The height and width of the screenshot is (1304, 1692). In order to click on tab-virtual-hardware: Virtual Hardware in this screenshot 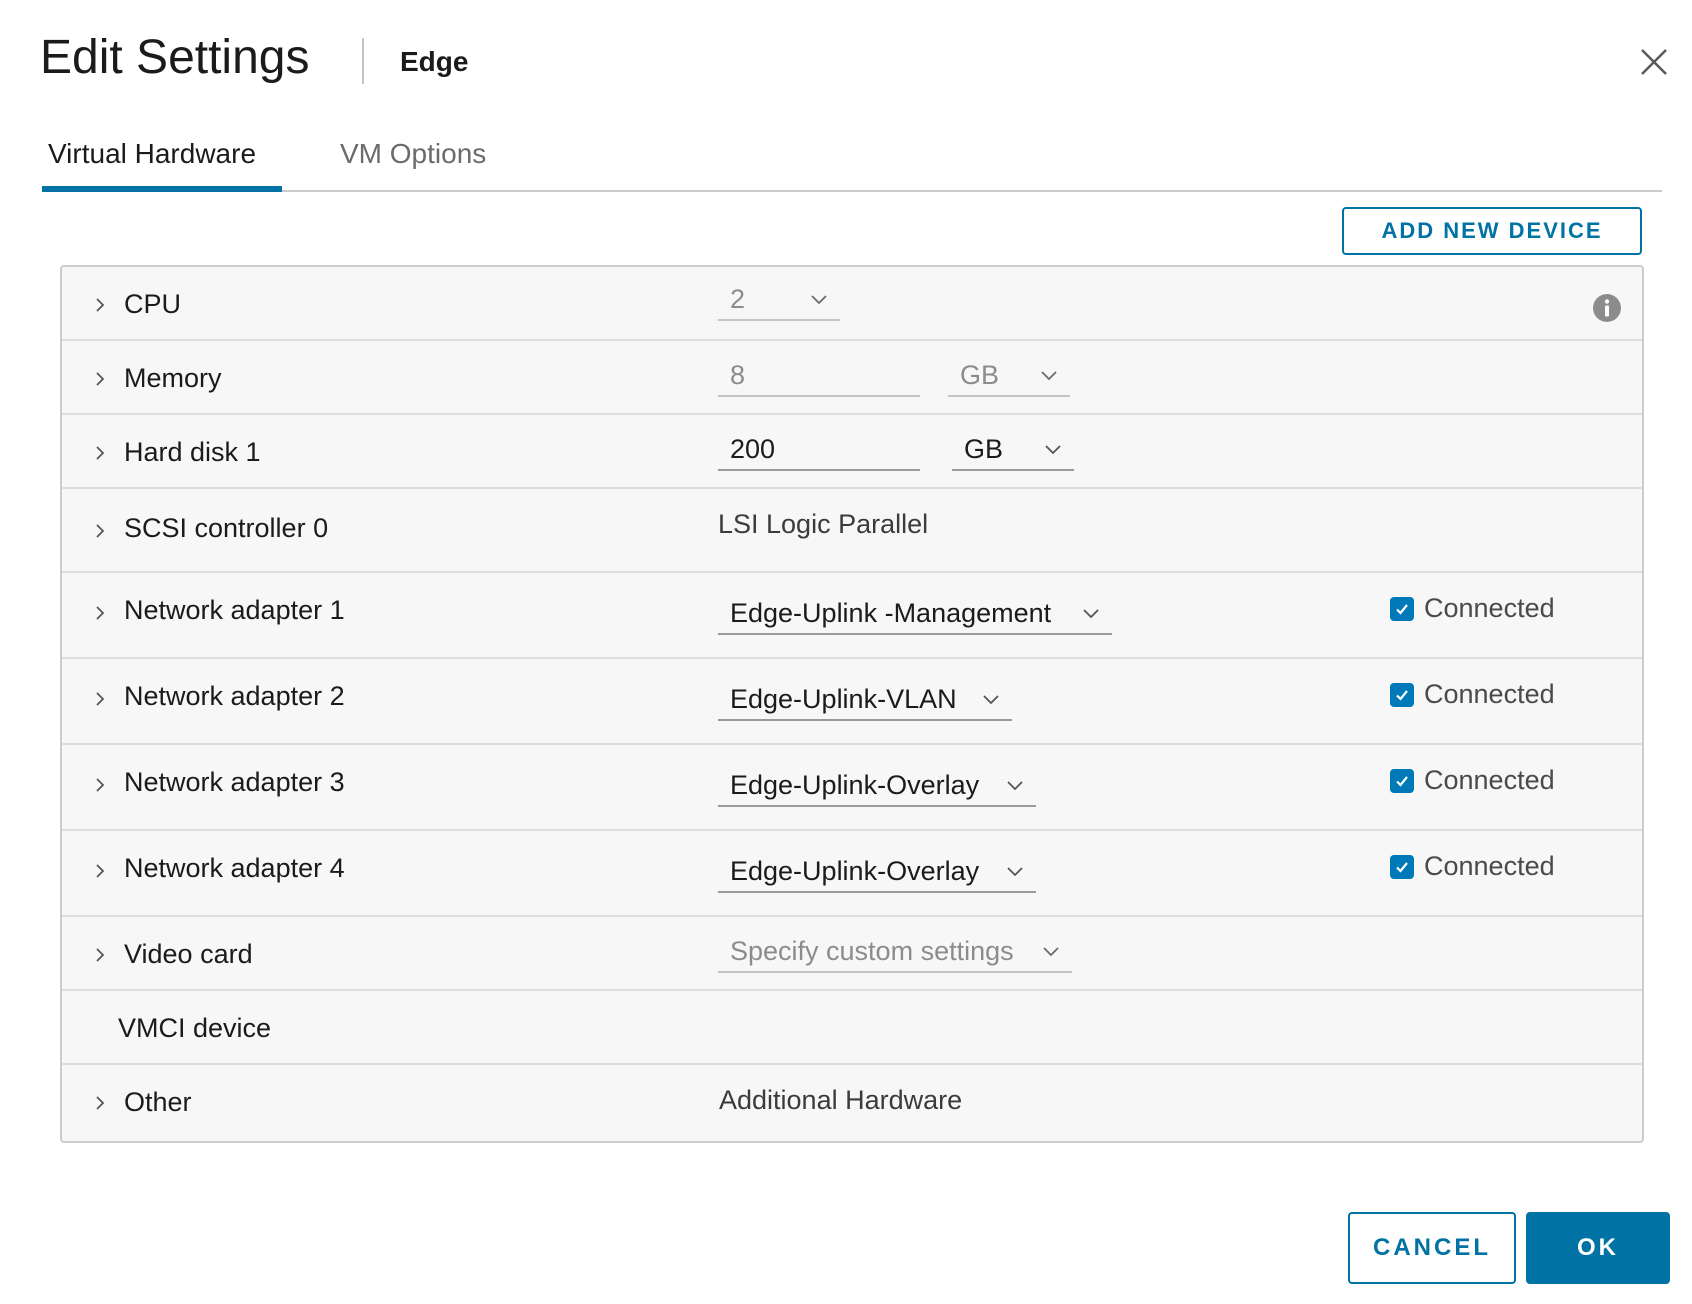, I will do `click(162, 165)`.